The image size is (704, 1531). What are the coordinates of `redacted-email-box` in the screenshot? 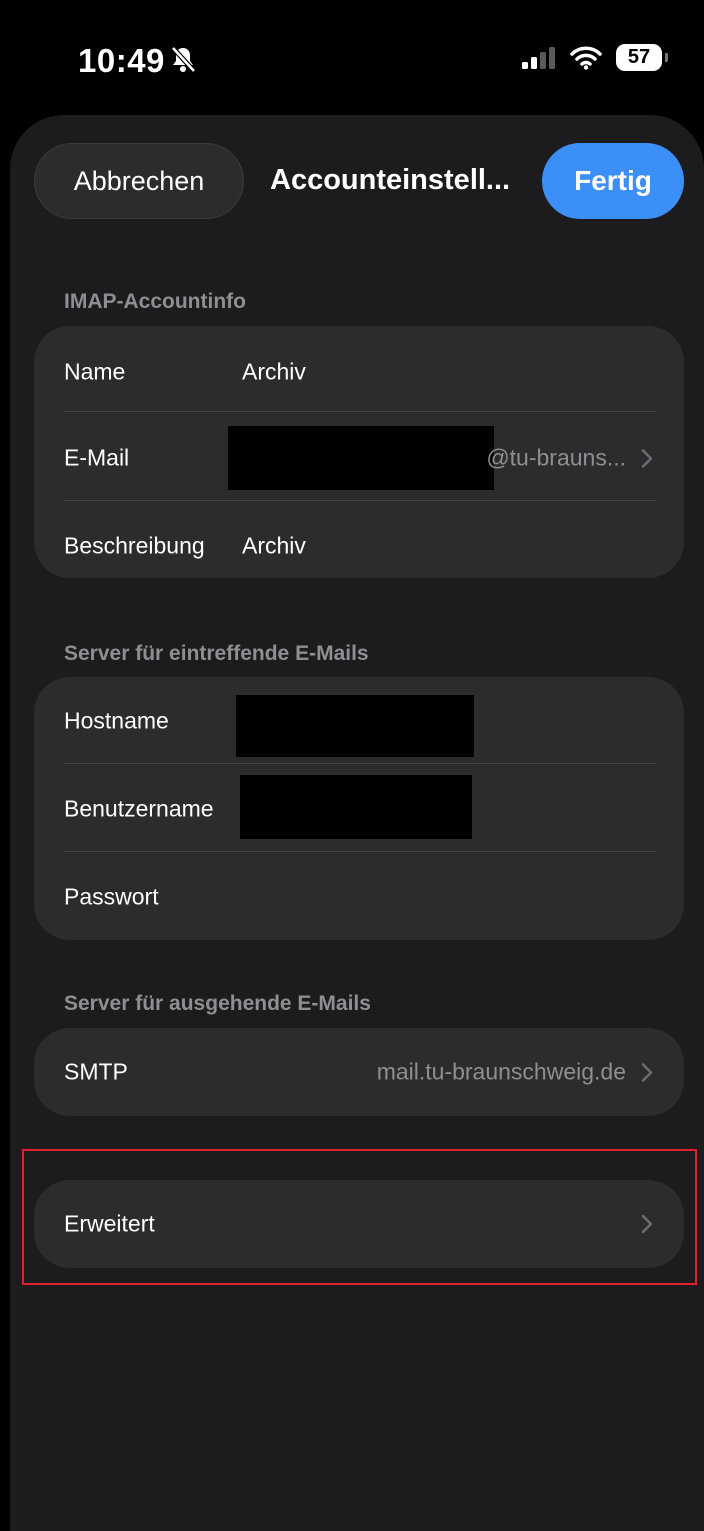 It's located at (361, 458).